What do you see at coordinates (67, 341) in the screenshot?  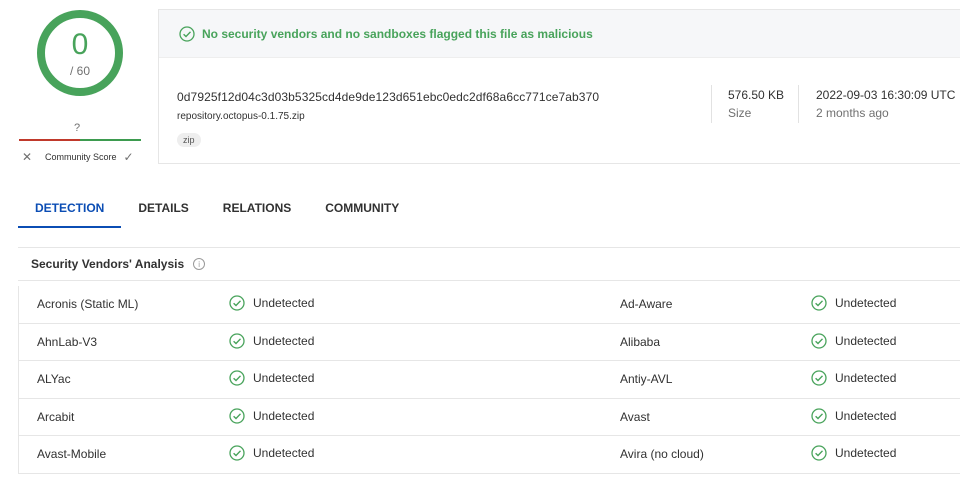 I see `vendor-name: AhnLab-V3` at bounding box center [67, 341].